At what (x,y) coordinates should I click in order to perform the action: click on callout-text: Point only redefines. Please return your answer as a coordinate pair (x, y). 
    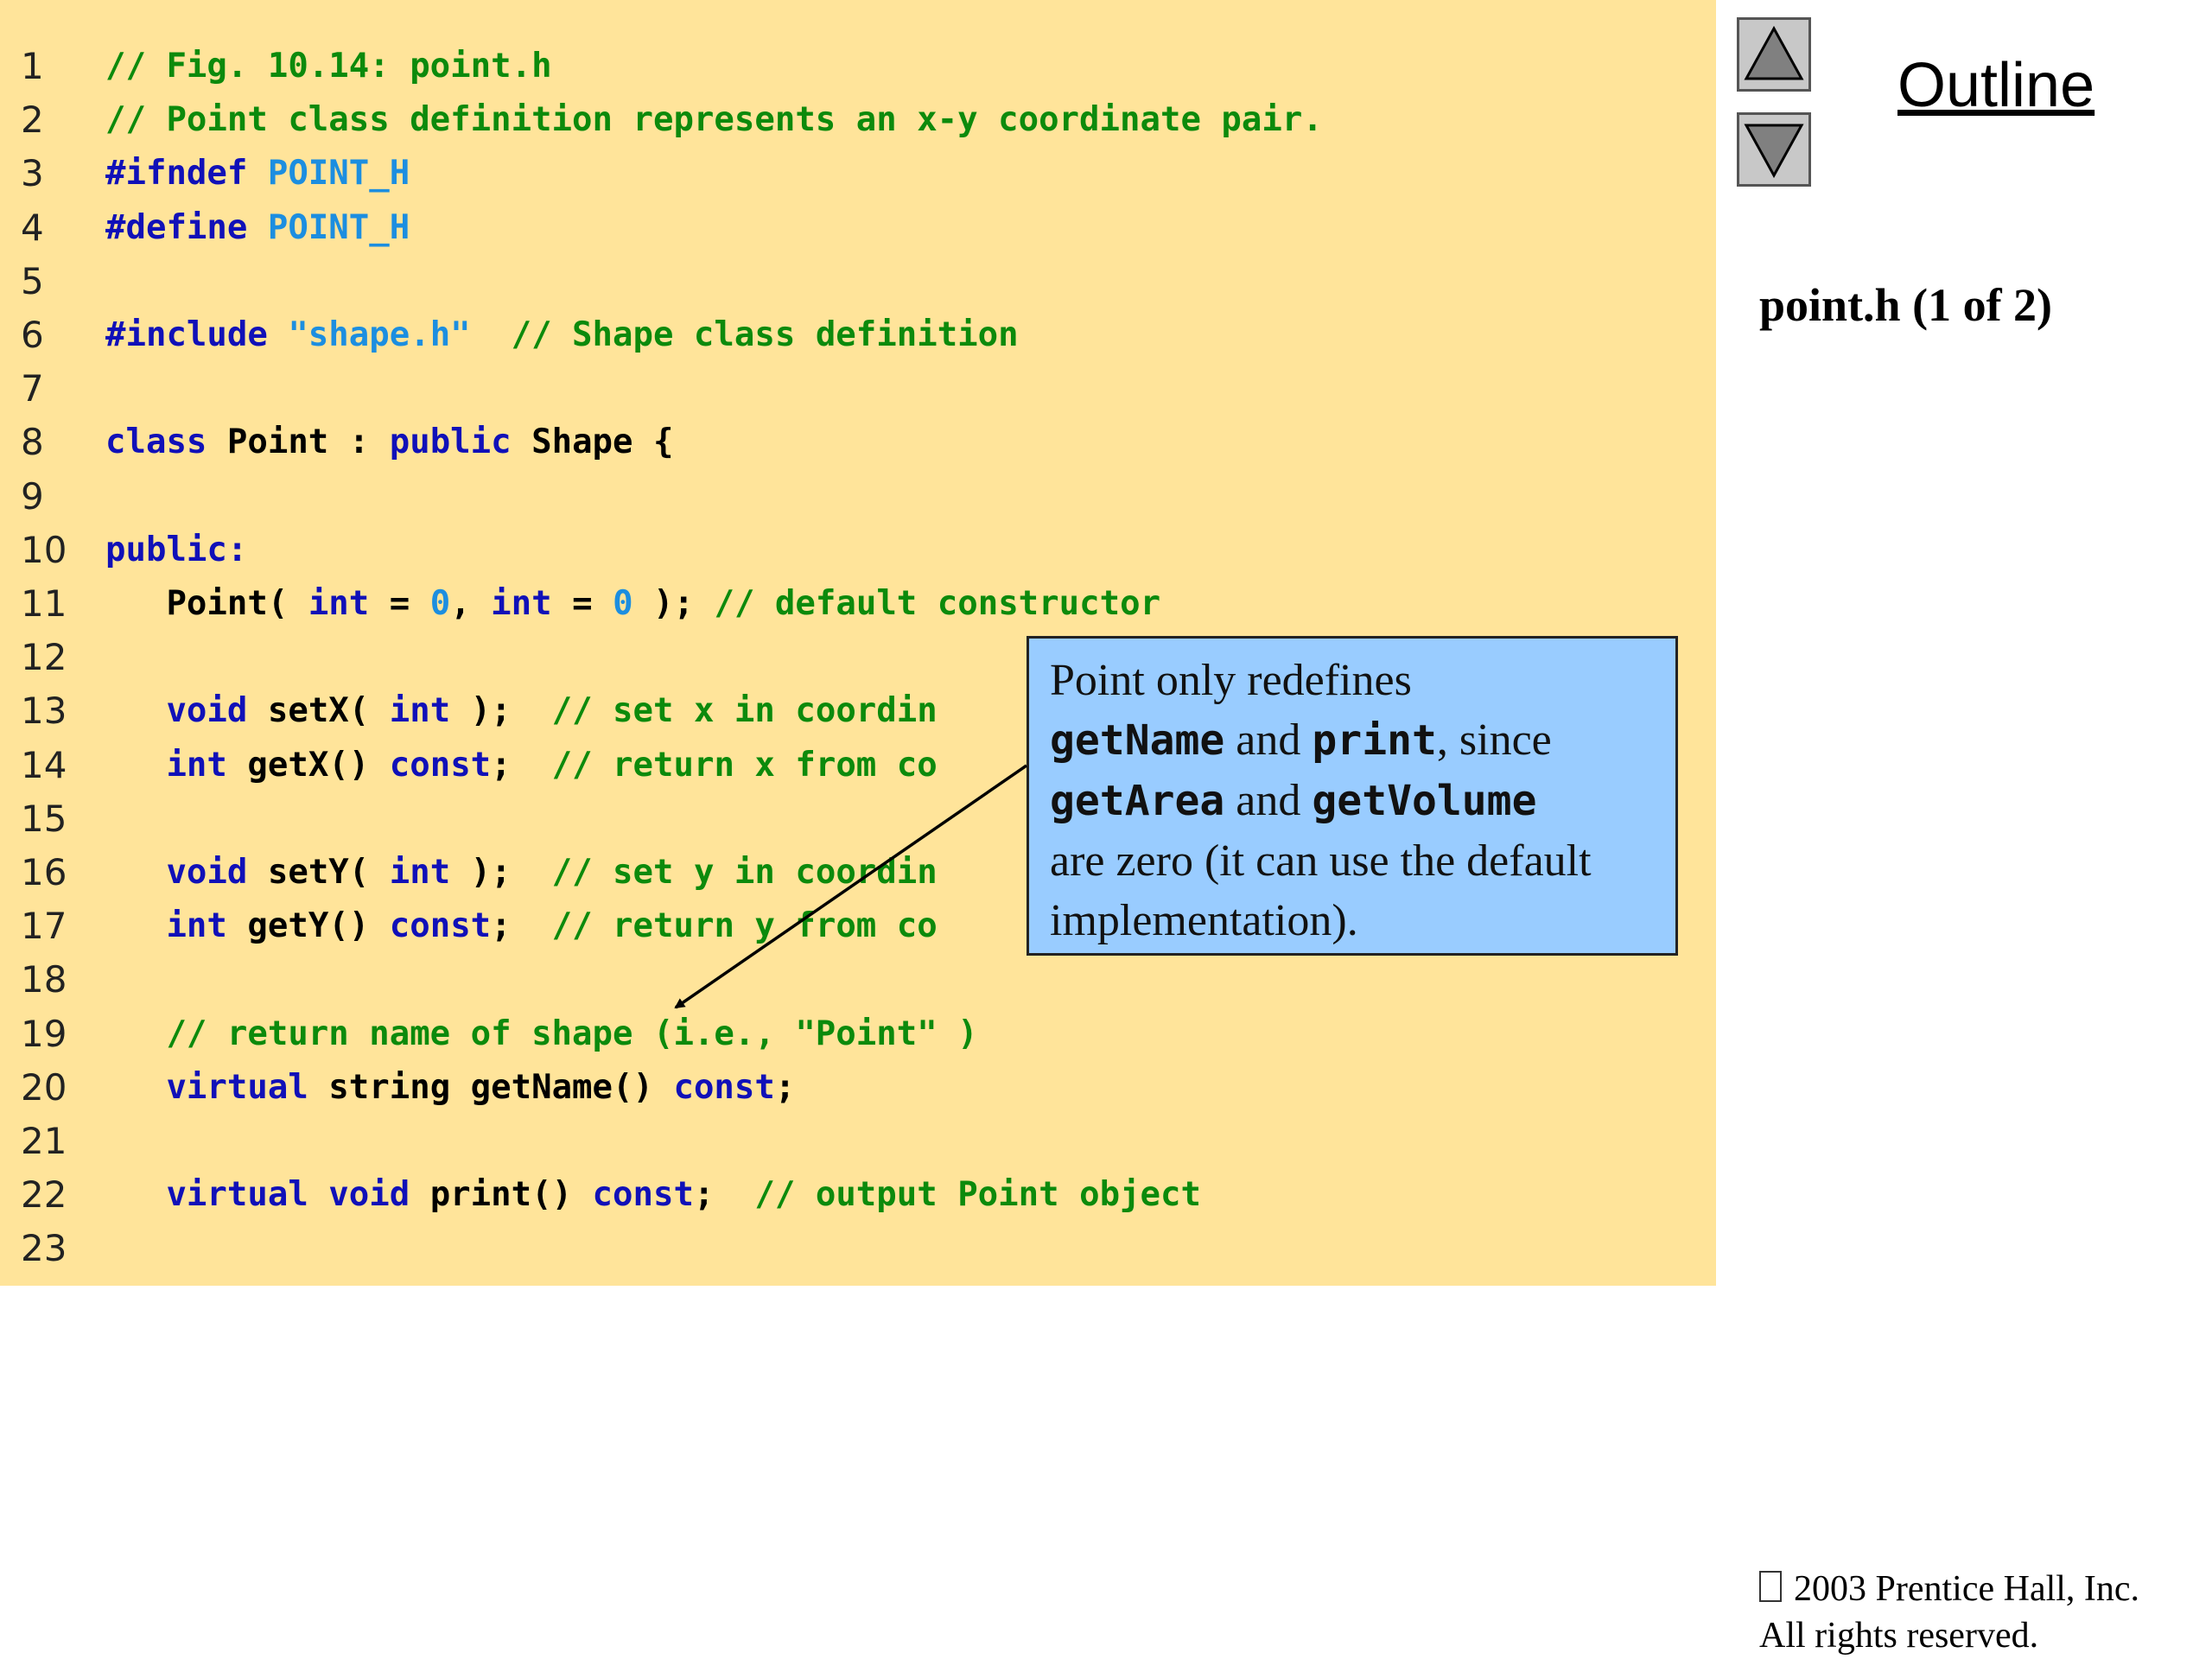
    Looking at the image, I should click on (1231, 680).